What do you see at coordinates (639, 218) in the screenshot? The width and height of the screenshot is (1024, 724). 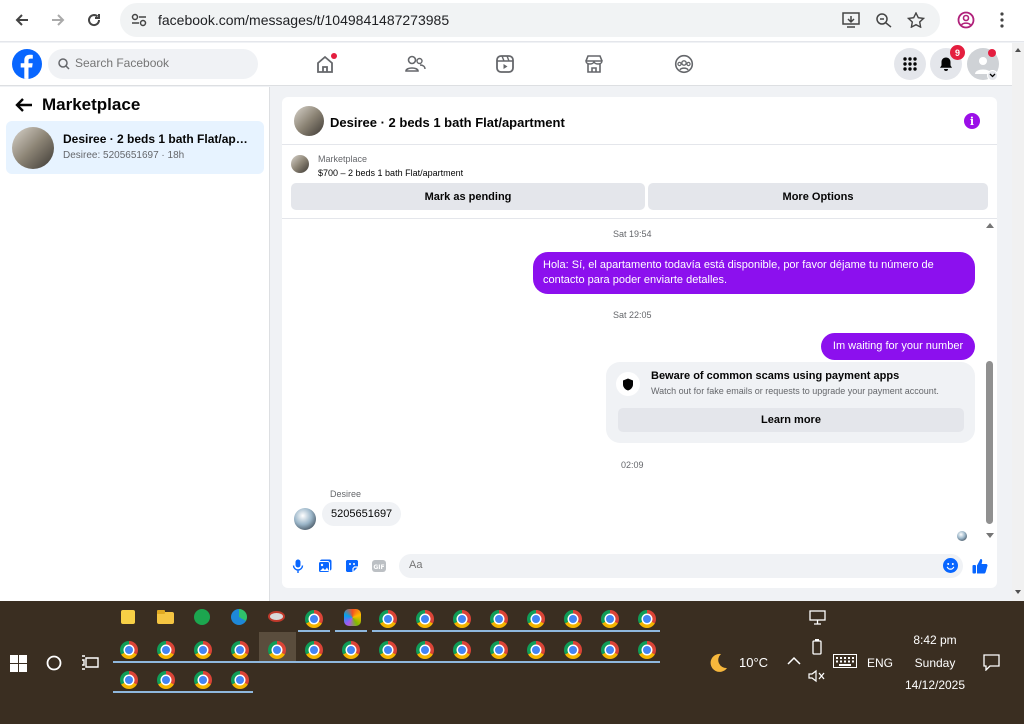 I see `divider` at bounding box center [639, 218].